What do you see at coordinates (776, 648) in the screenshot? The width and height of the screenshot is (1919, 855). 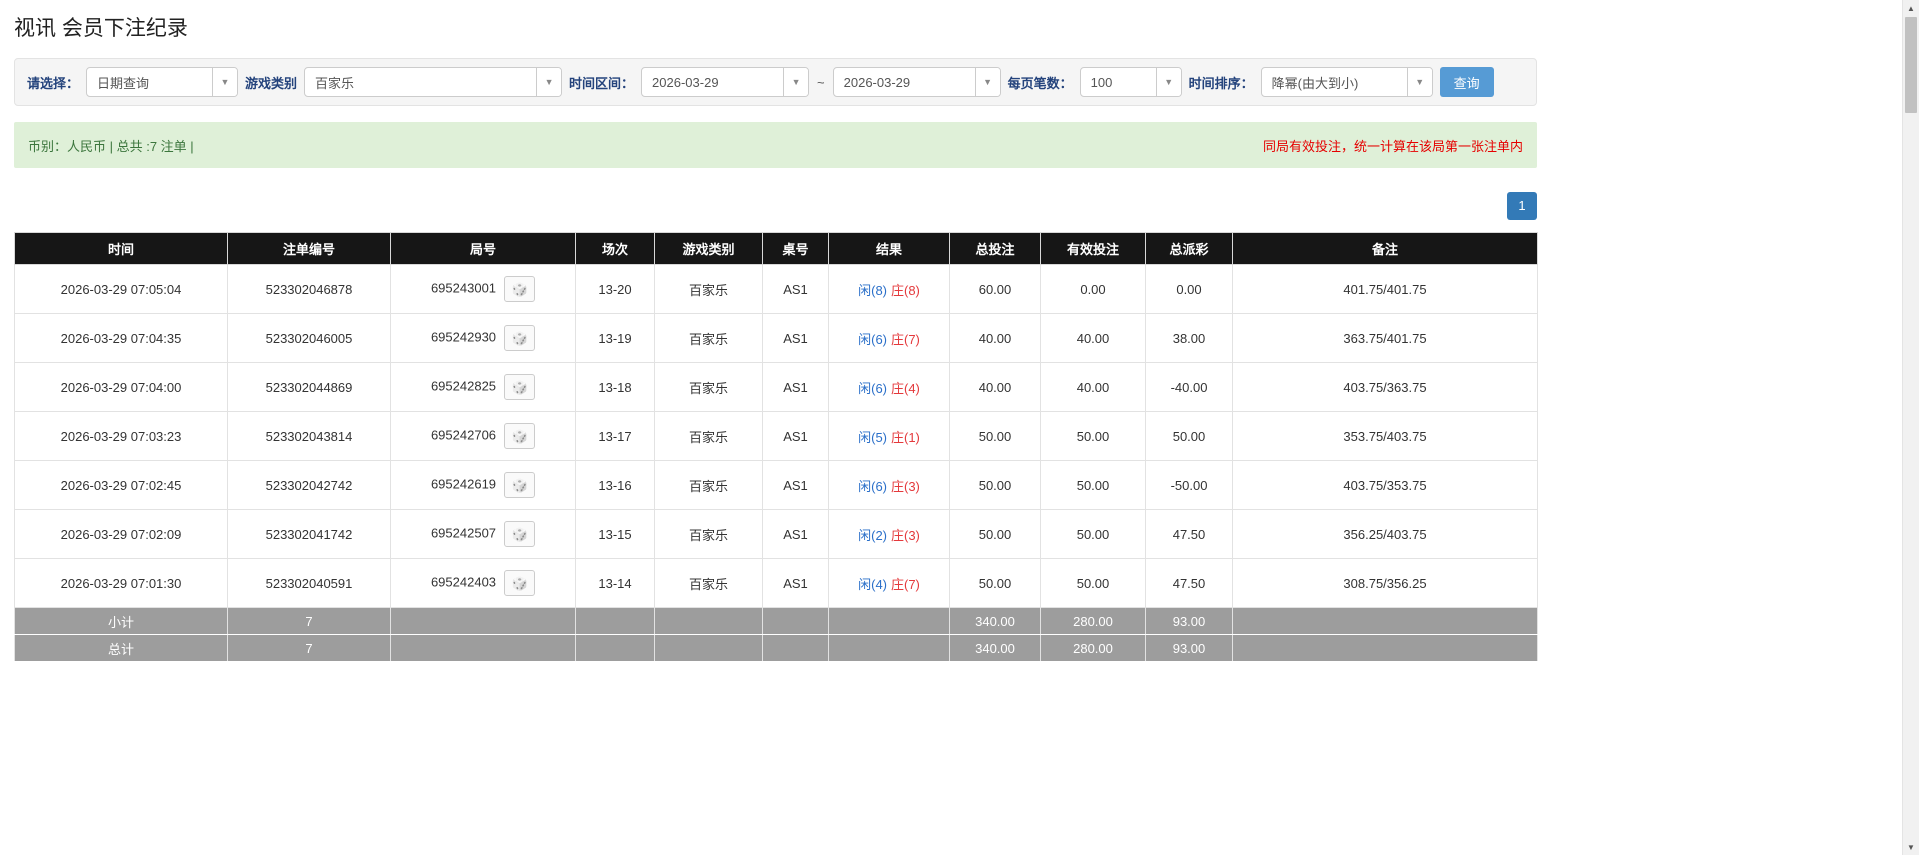 I see `total-row: 总计 7 340.00 280.00 93.00` at bounding box center [776, 648].